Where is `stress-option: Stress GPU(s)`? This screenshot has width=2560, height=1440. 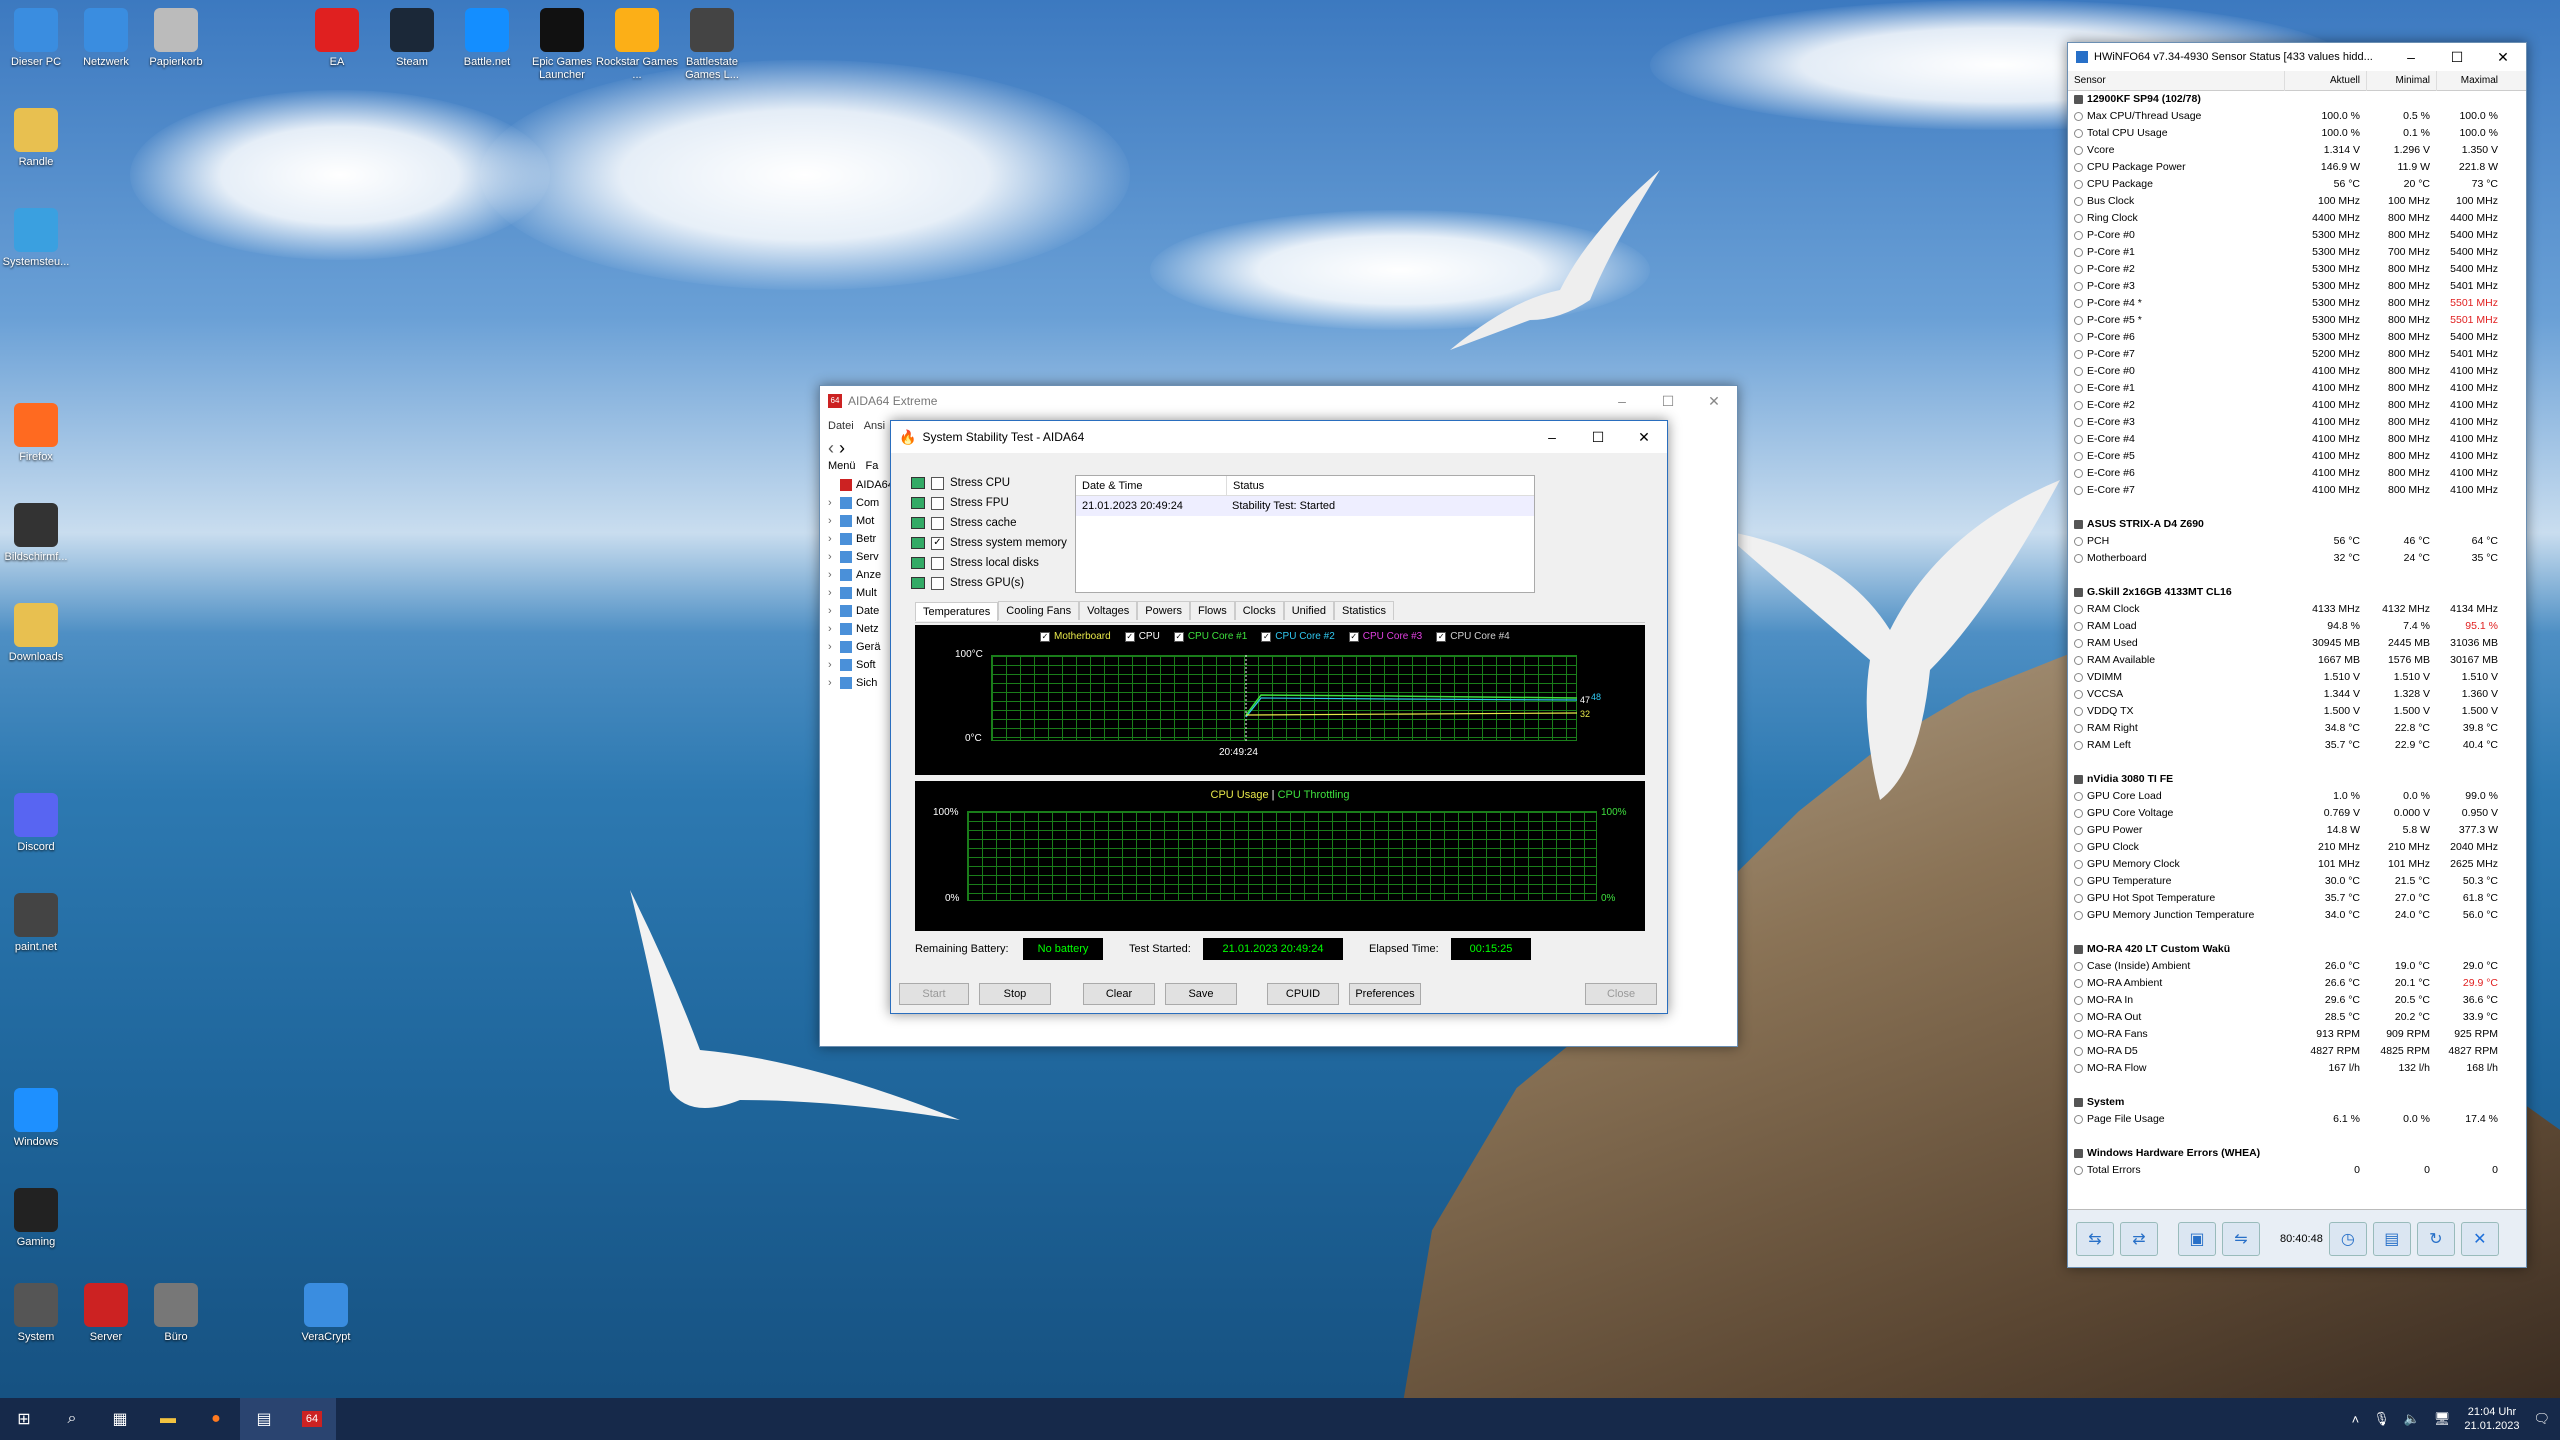 stress-option: Stress GPU(s) is located at coordinates (991, 583).